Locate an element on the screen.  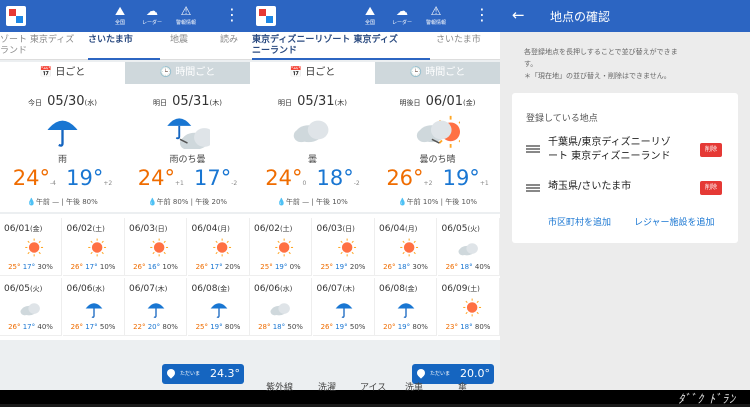
weather-description: 曇 is located at coordinates (312, 160).